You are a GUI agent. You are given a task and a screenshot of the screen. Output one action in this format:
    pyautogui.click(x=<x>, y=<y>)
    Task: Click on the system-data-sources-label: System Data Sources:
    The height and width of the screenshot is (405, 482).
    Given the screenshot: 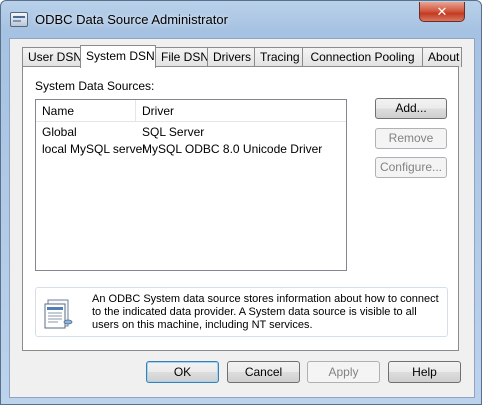 What is the action you would take?
    pyautogui.click(x=95, y=86)
    